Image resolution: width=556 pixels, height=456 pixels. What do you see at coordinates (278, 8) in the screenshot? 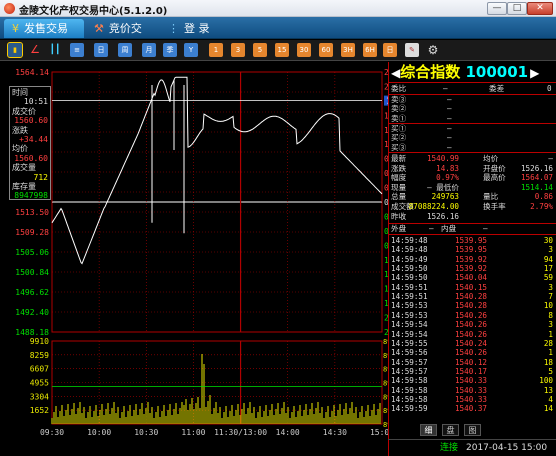
I see `title-bar: 金陵文化产权交易中心(5.1.2.0) — □ ✕` at bounding box center [278, 8].